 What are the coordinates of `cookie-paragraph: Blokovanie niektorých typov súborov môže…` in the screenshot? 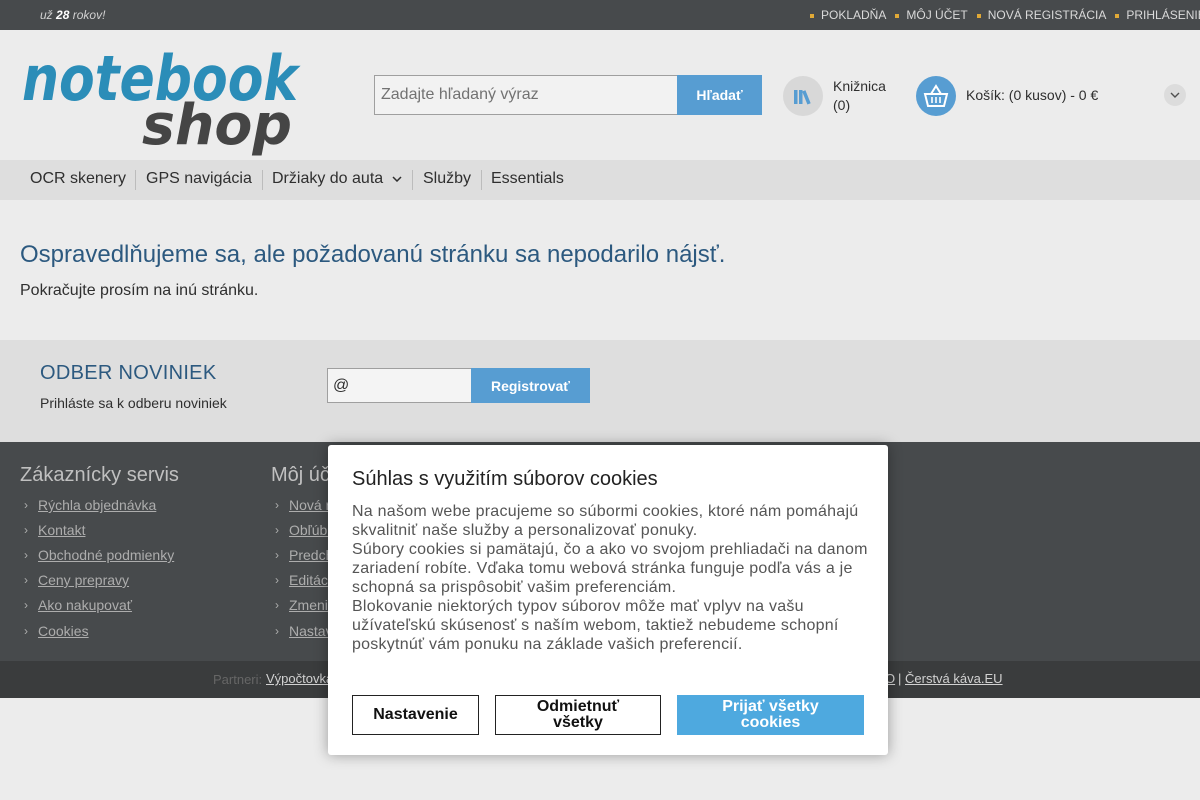 It's located at (595, 625).